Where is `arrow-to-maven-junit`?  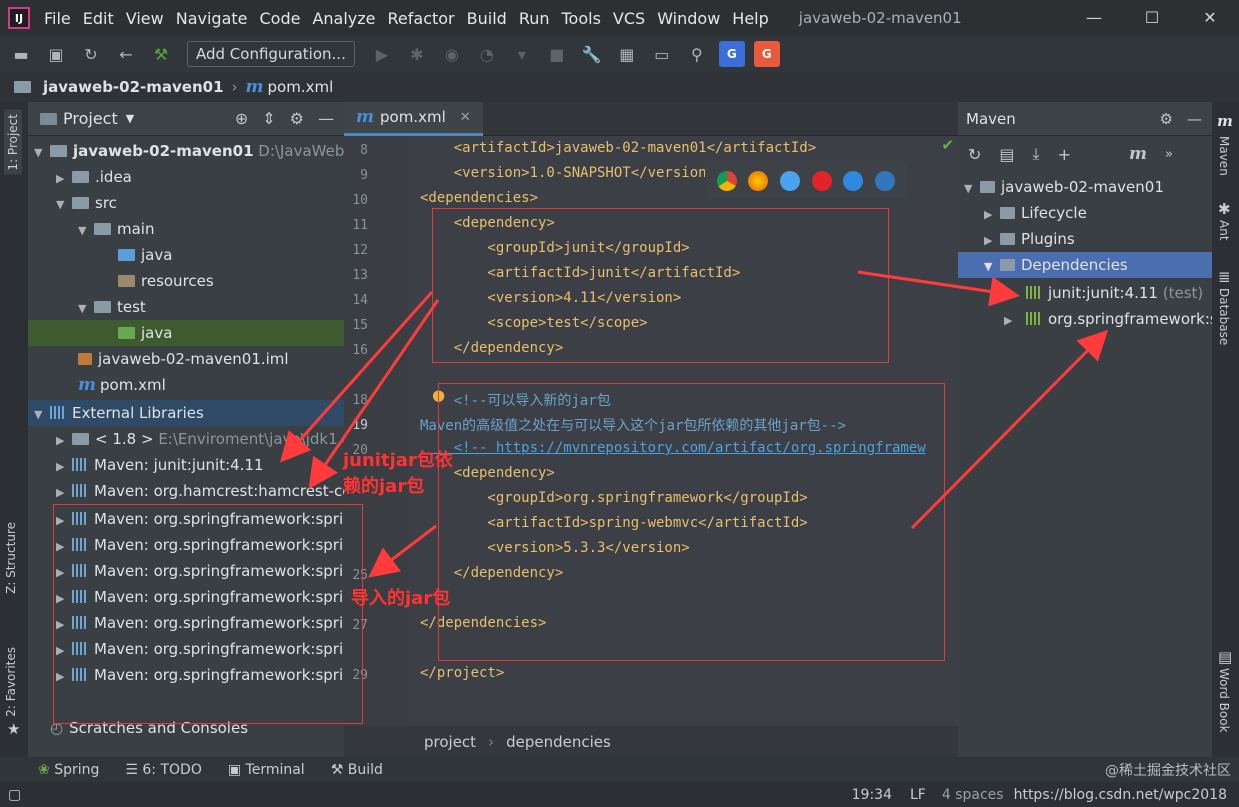 arrow-to-maven-junit is located at coordinates (938, 288).